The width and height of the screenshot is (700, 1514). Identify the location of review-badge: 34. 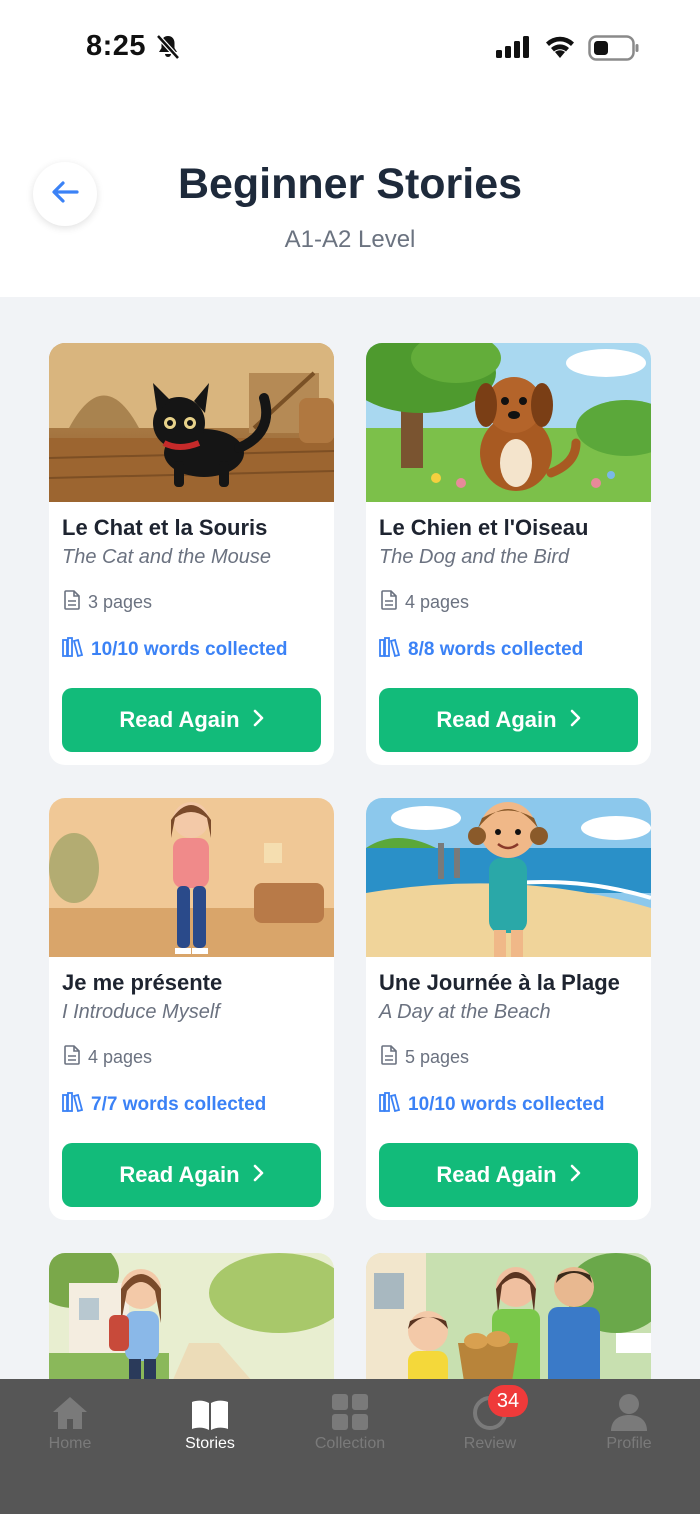
(508, 1401).